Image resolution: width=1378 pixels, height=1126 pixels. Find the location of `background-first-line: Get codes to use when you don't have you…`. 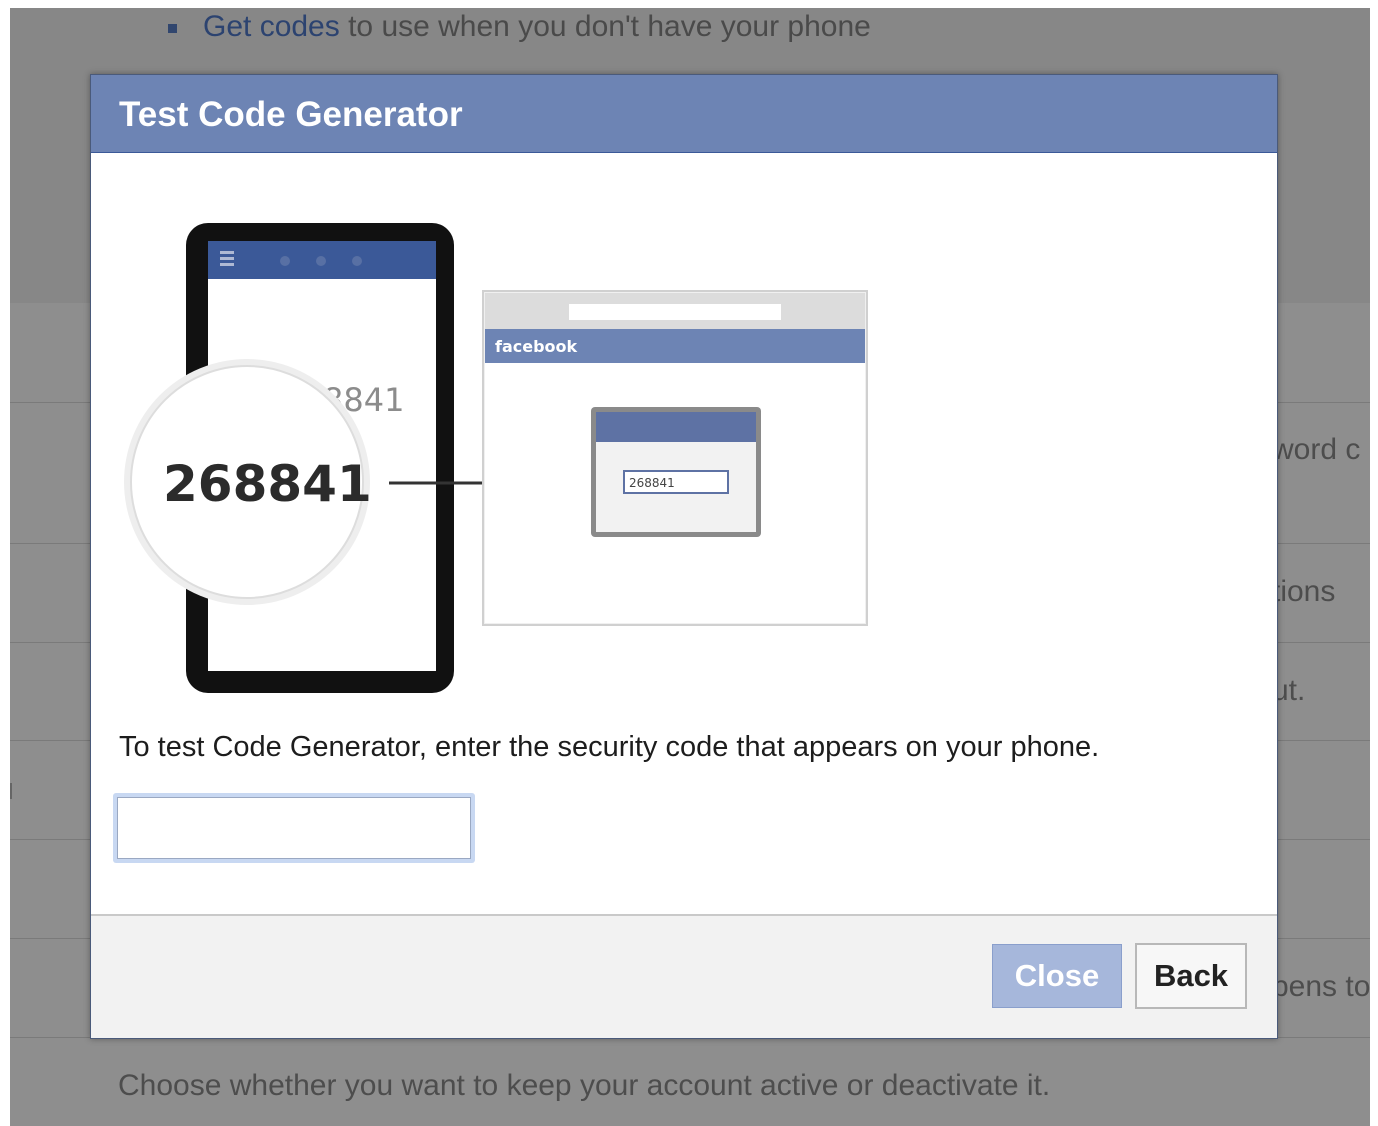

background-first-line: Get codes to use when you don't have you… is located at coordinates (537, 27).